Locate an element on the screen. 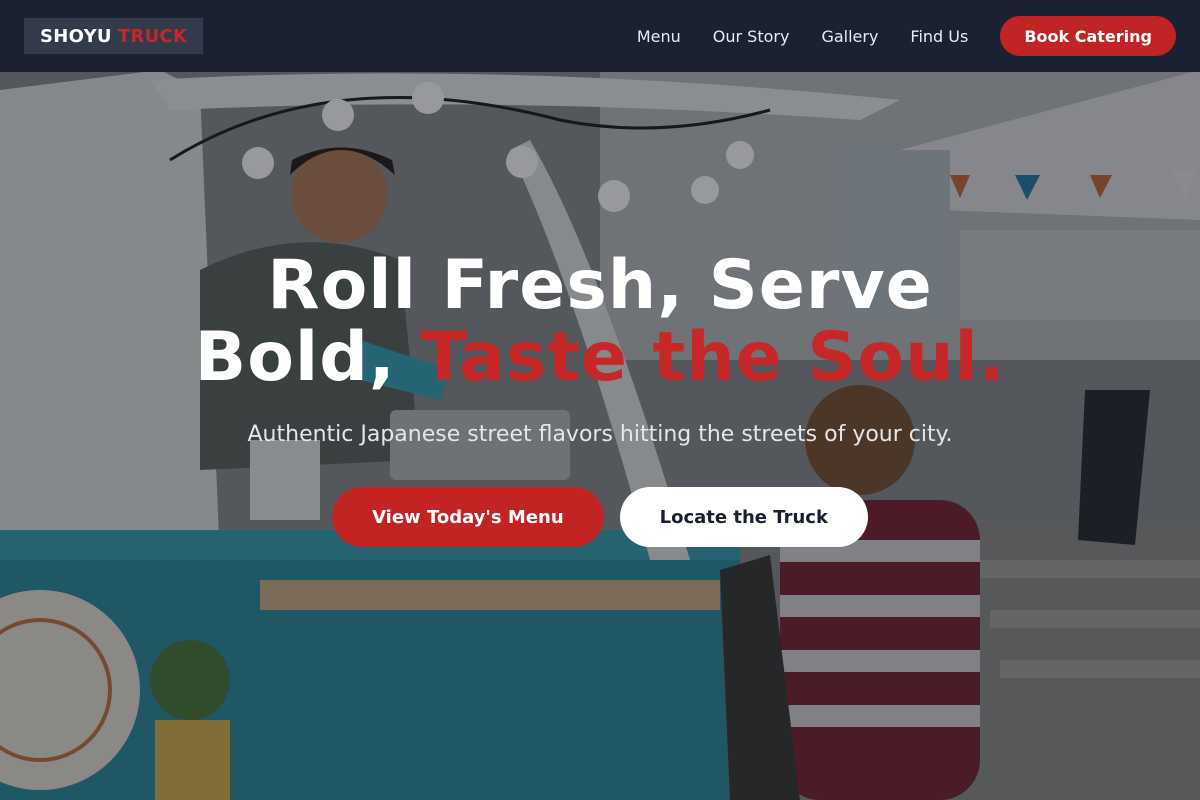 Image resolution: width=1200 pixels, height=800 pixels. nav-link-menu: Menu is located at coordinates (659, 36).